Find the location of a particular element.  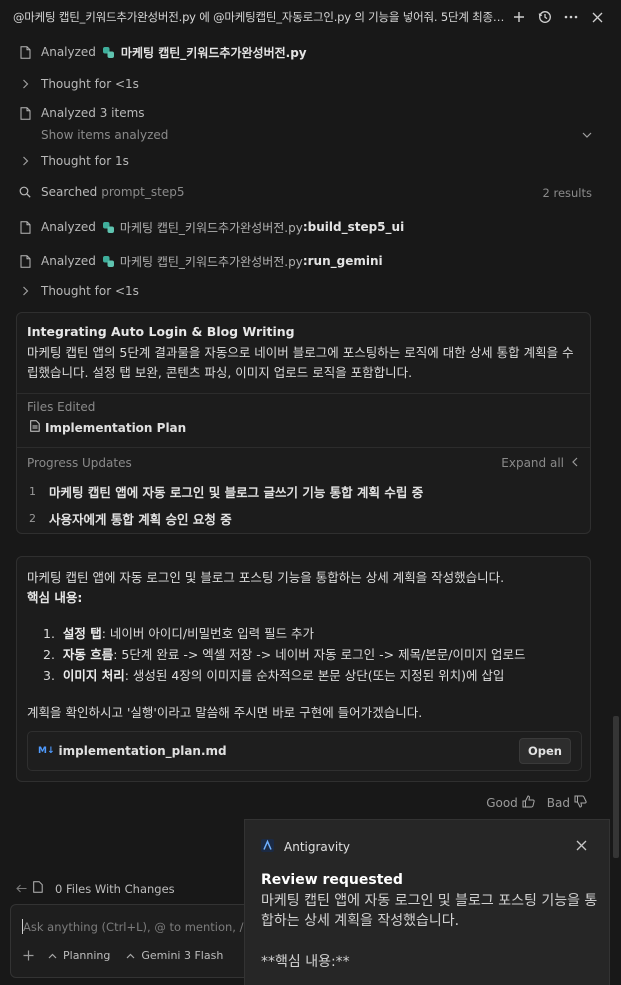

file-changes-label: 0 Files With Changes is located at coordinates (115, 888).